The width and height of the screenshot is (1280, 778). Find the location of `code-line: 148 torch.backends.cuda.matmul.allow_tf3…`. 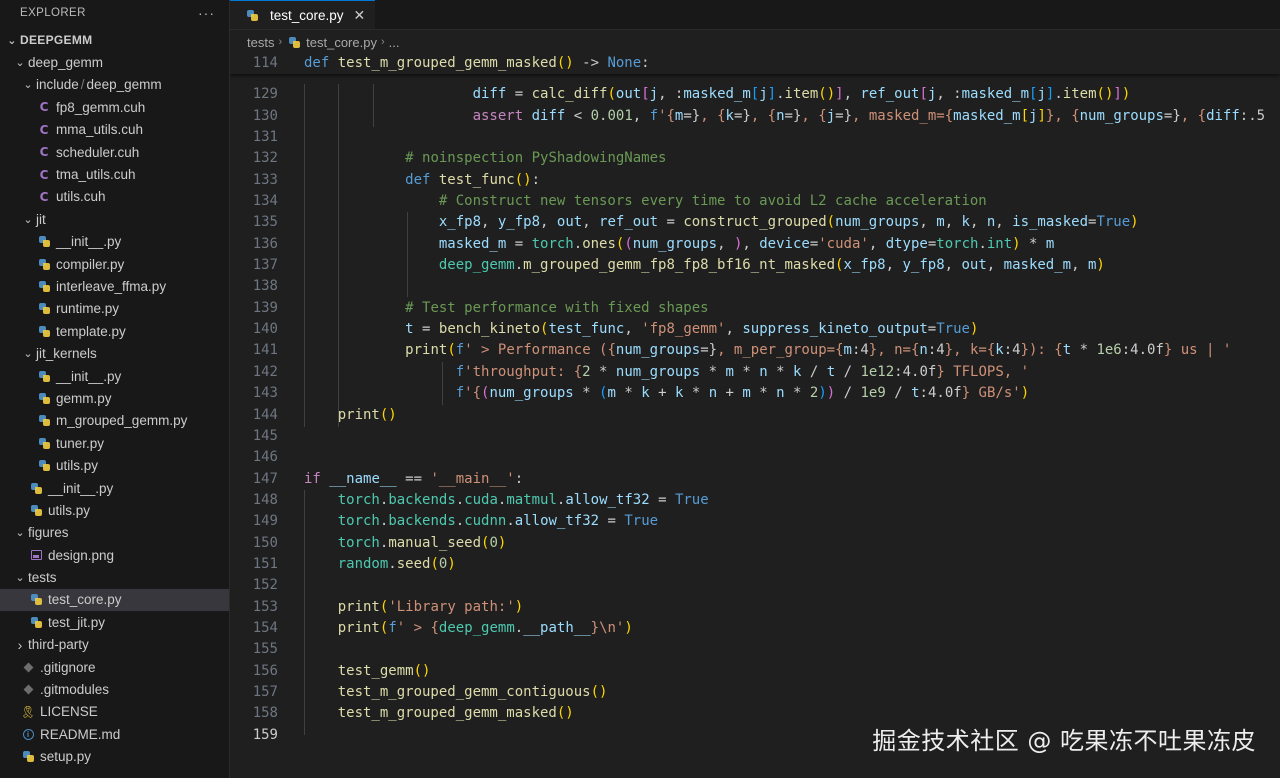

code-line: 148 torch.backends.cuda.matmul.allow_tf3… is located at coordinates (755, 500).